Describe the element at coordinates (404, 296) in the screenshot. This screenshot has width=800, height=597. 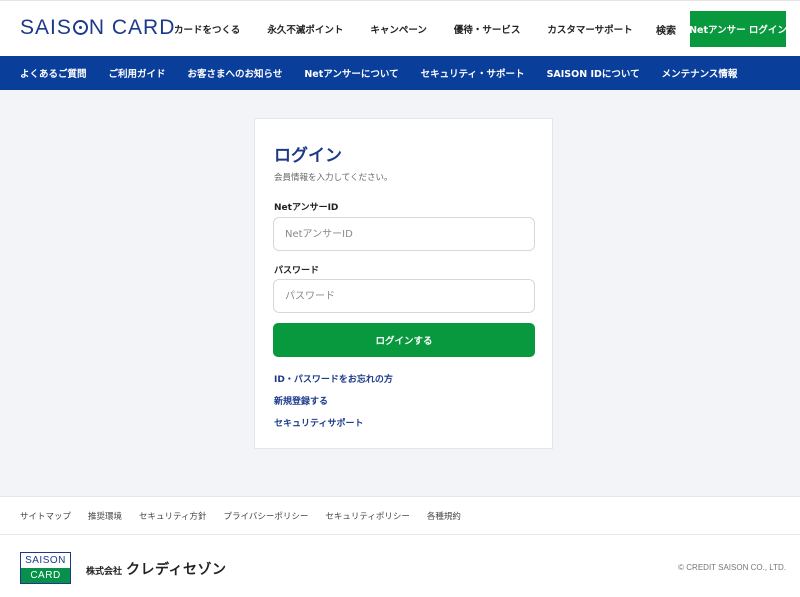
I see `password-input` at that location.